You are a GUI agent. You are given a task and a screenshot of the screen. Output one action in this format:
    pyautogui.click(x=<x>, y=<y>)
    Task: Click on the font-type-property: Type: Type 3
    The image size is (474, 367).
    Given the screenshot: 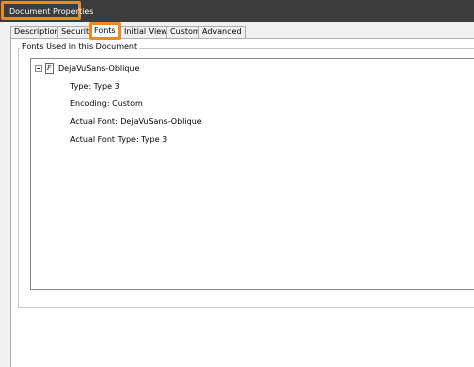 What is the action you would take?
    pyautogui.click(x=95, y=86)
    